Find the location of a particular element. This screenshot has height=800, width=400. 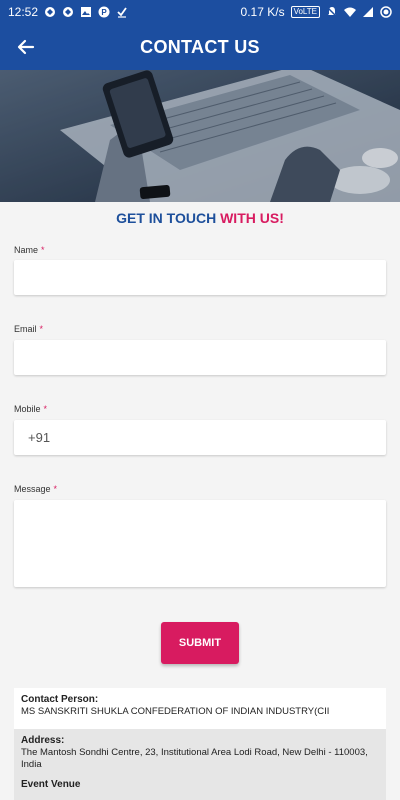

status-bar-left: 12:52 P is located at coordinates (68, 12).